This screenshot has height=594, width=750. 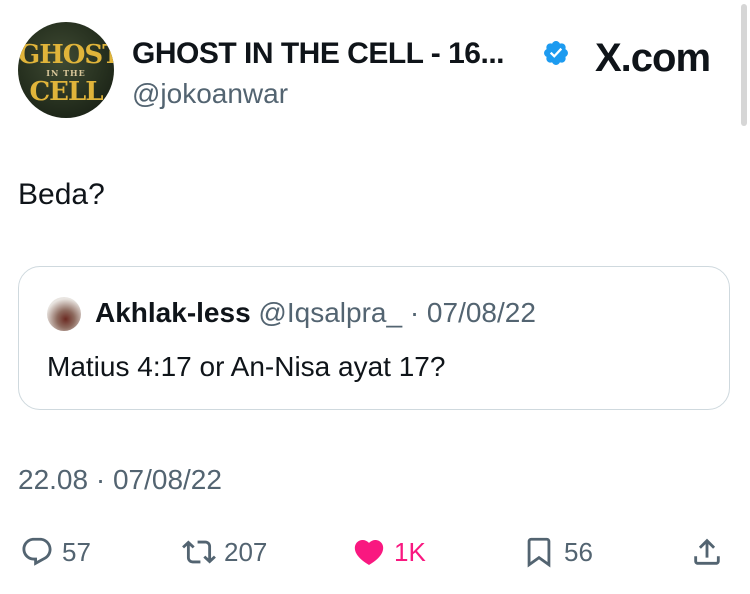 What do you see at coordinates (330, 312) in the screenshot?
I see `quoted-handle: @Iqsalpra_` at bounding box center [330, 312].